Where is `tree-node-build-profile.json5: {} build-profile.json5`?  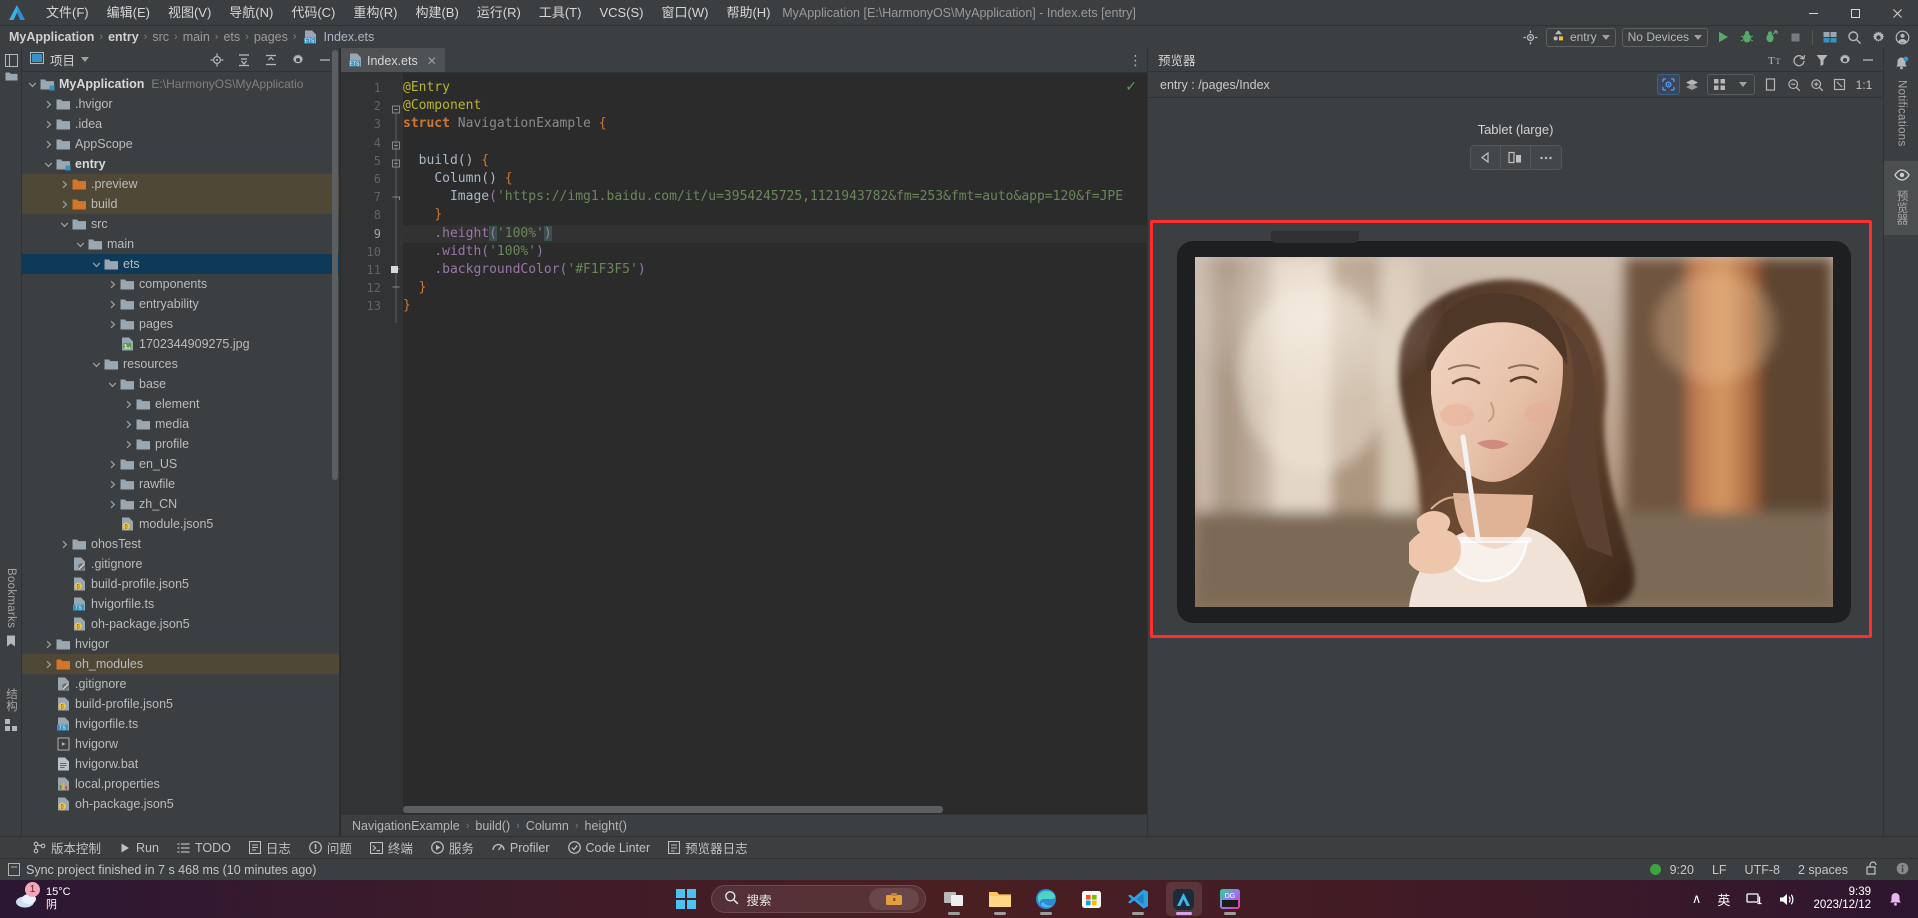 tree-node-build-profile.json5: {} build-profile.json5 is located at coordinates (180, 704).